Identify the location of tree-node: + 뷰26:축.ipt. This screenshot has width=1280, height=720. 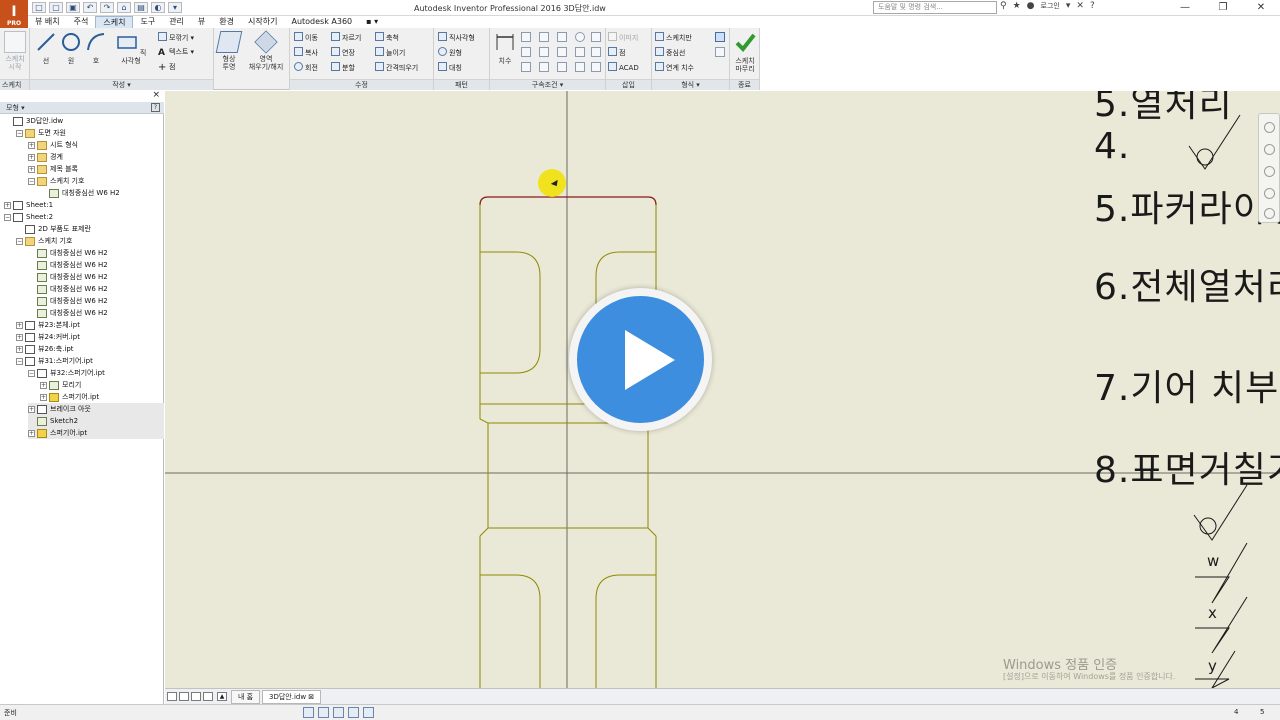
(90, 349).